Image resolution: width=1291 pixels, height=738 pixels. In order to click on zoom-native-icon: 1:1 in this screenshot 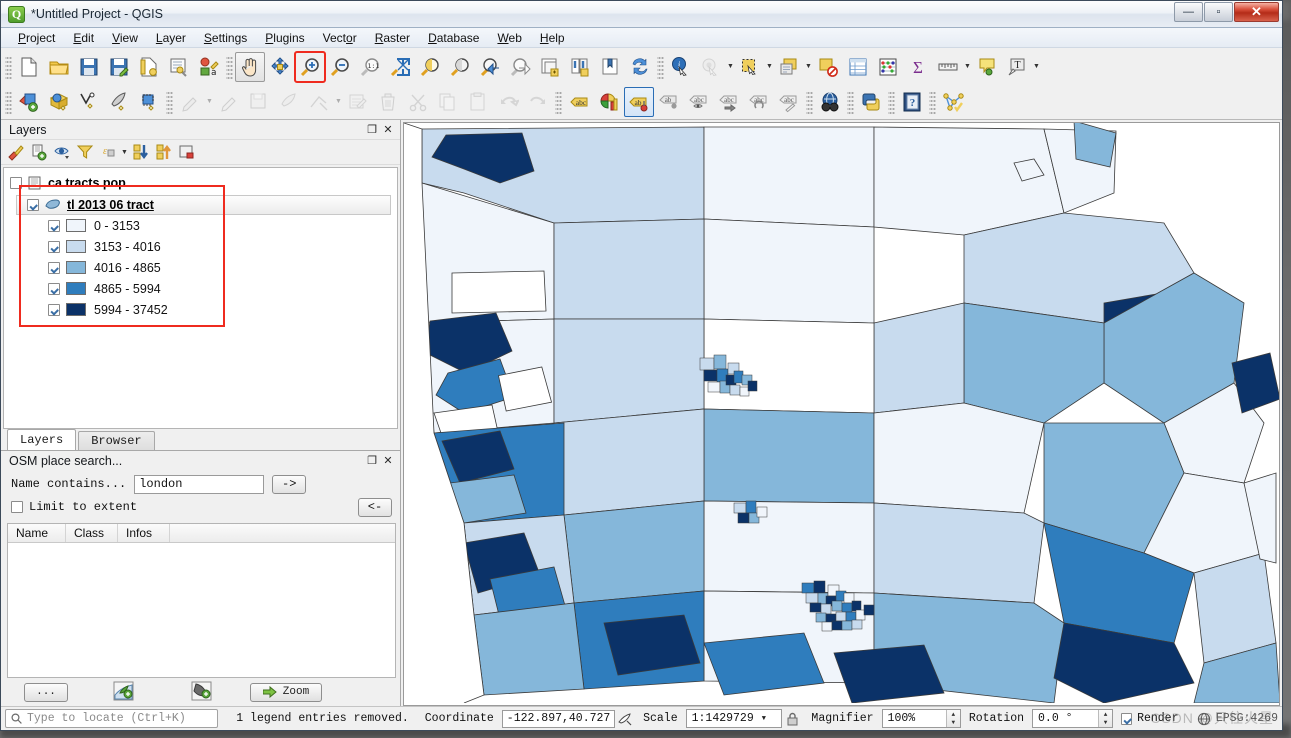, I will do `click(370, 67)`.